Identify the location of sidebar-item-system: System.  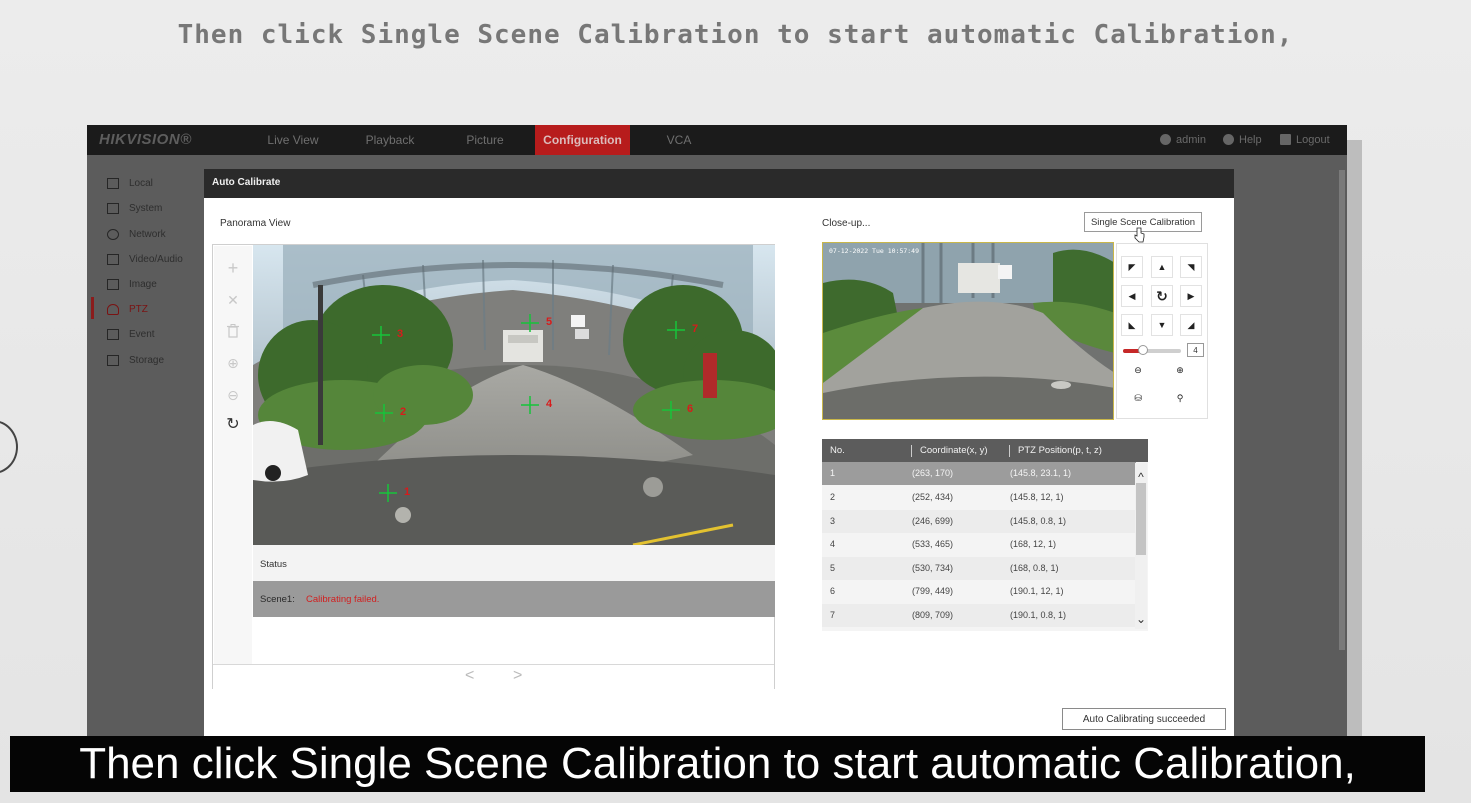
(134, 209).